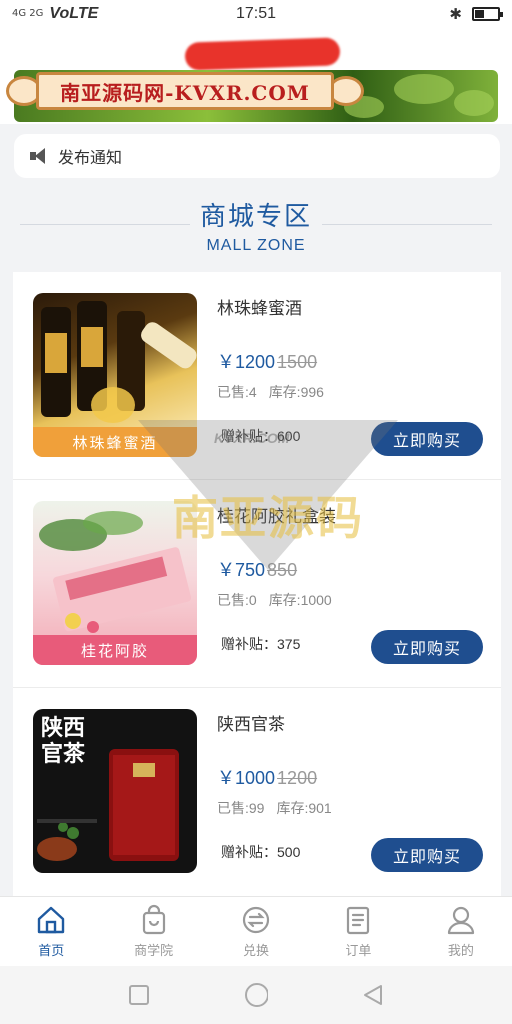 This screenshot has width=512, height=1024. I want to click on subsidy-text: 赠补贴：375, so click(261, 644).